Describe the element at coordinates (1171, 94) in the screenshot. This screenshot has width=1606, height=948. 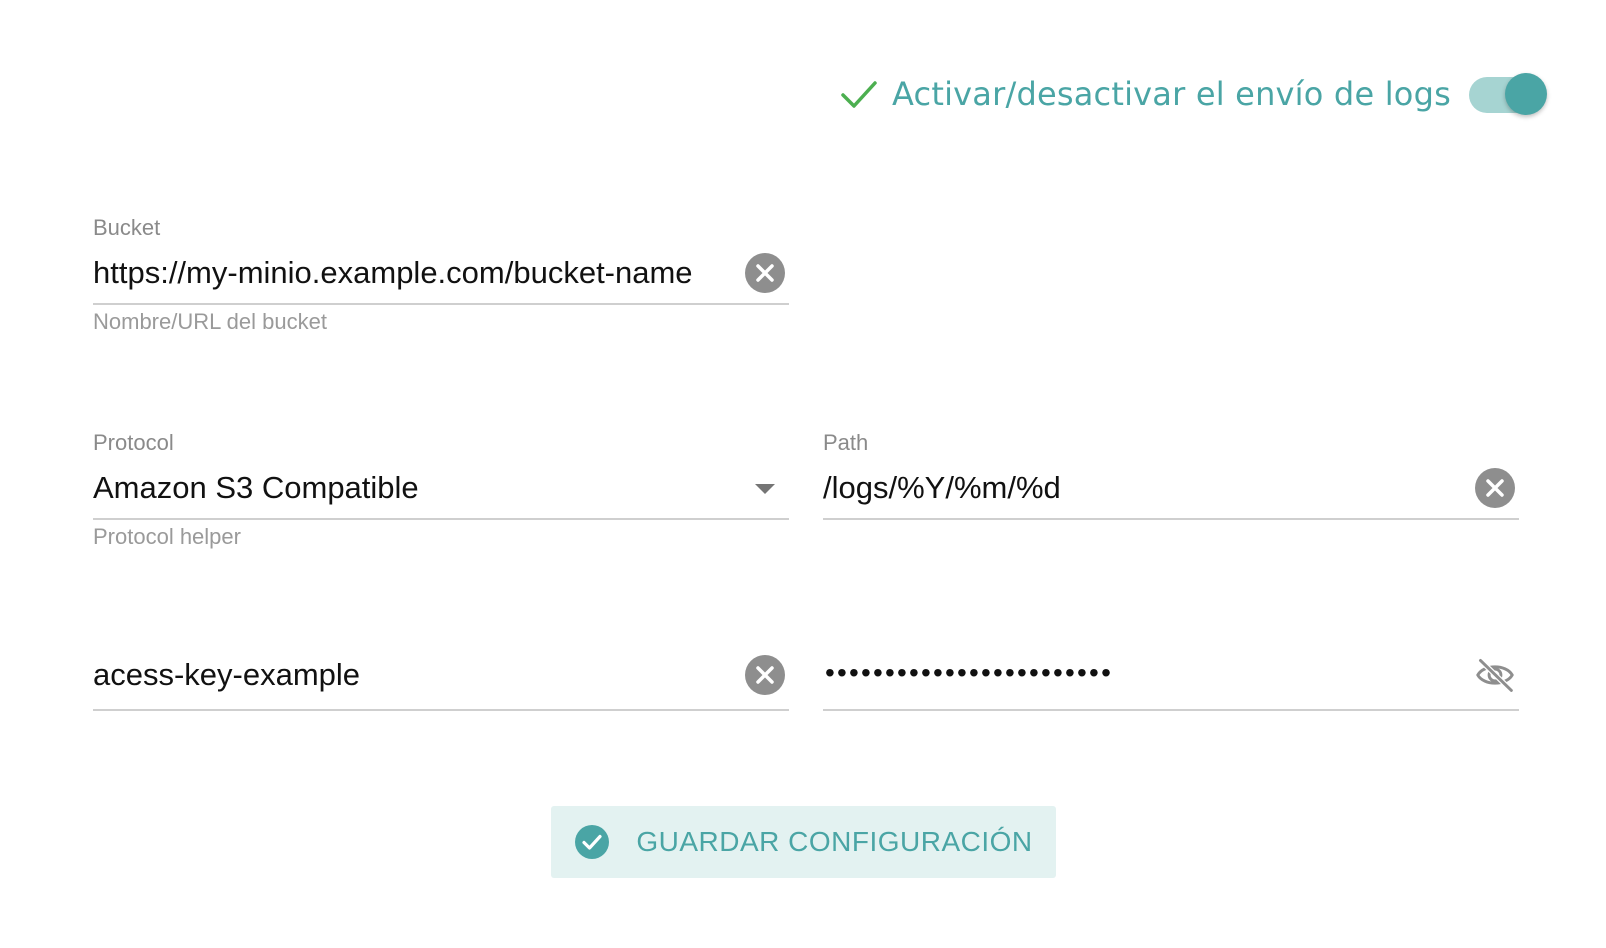
I see `log-toggle-label: Activar/desactivar el envío de logs` at that location.